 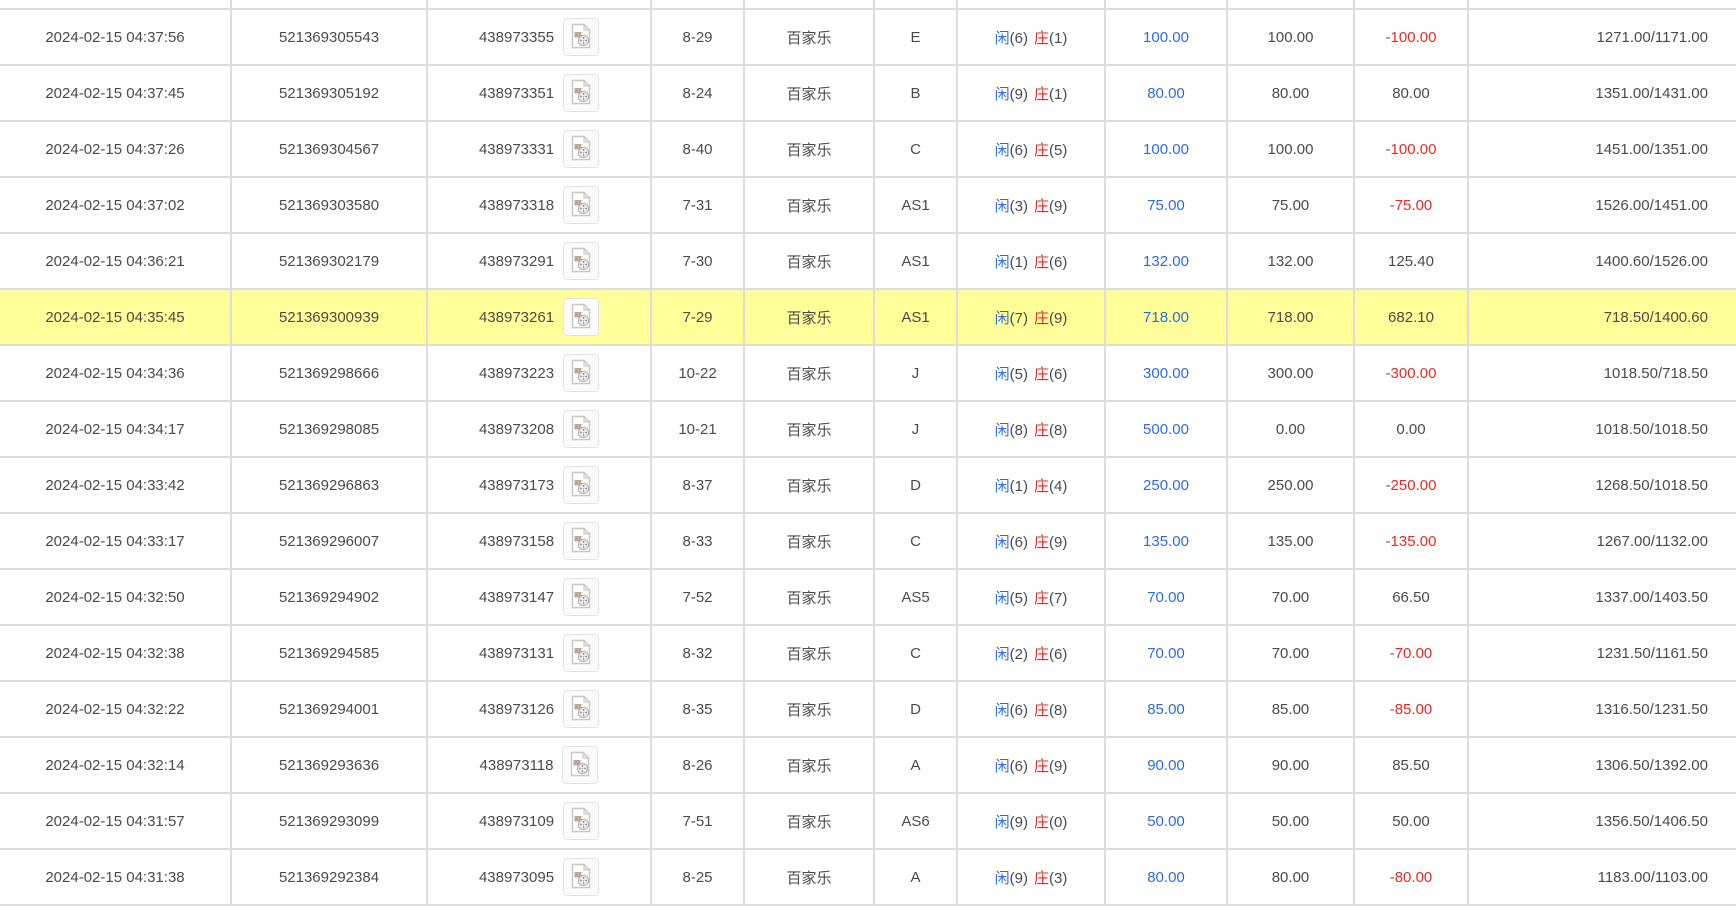 What do you see at coordinates (1058, 38) in the screenshot?
I see `banker-result-score: (1)` at bounding box center [1058, 38].